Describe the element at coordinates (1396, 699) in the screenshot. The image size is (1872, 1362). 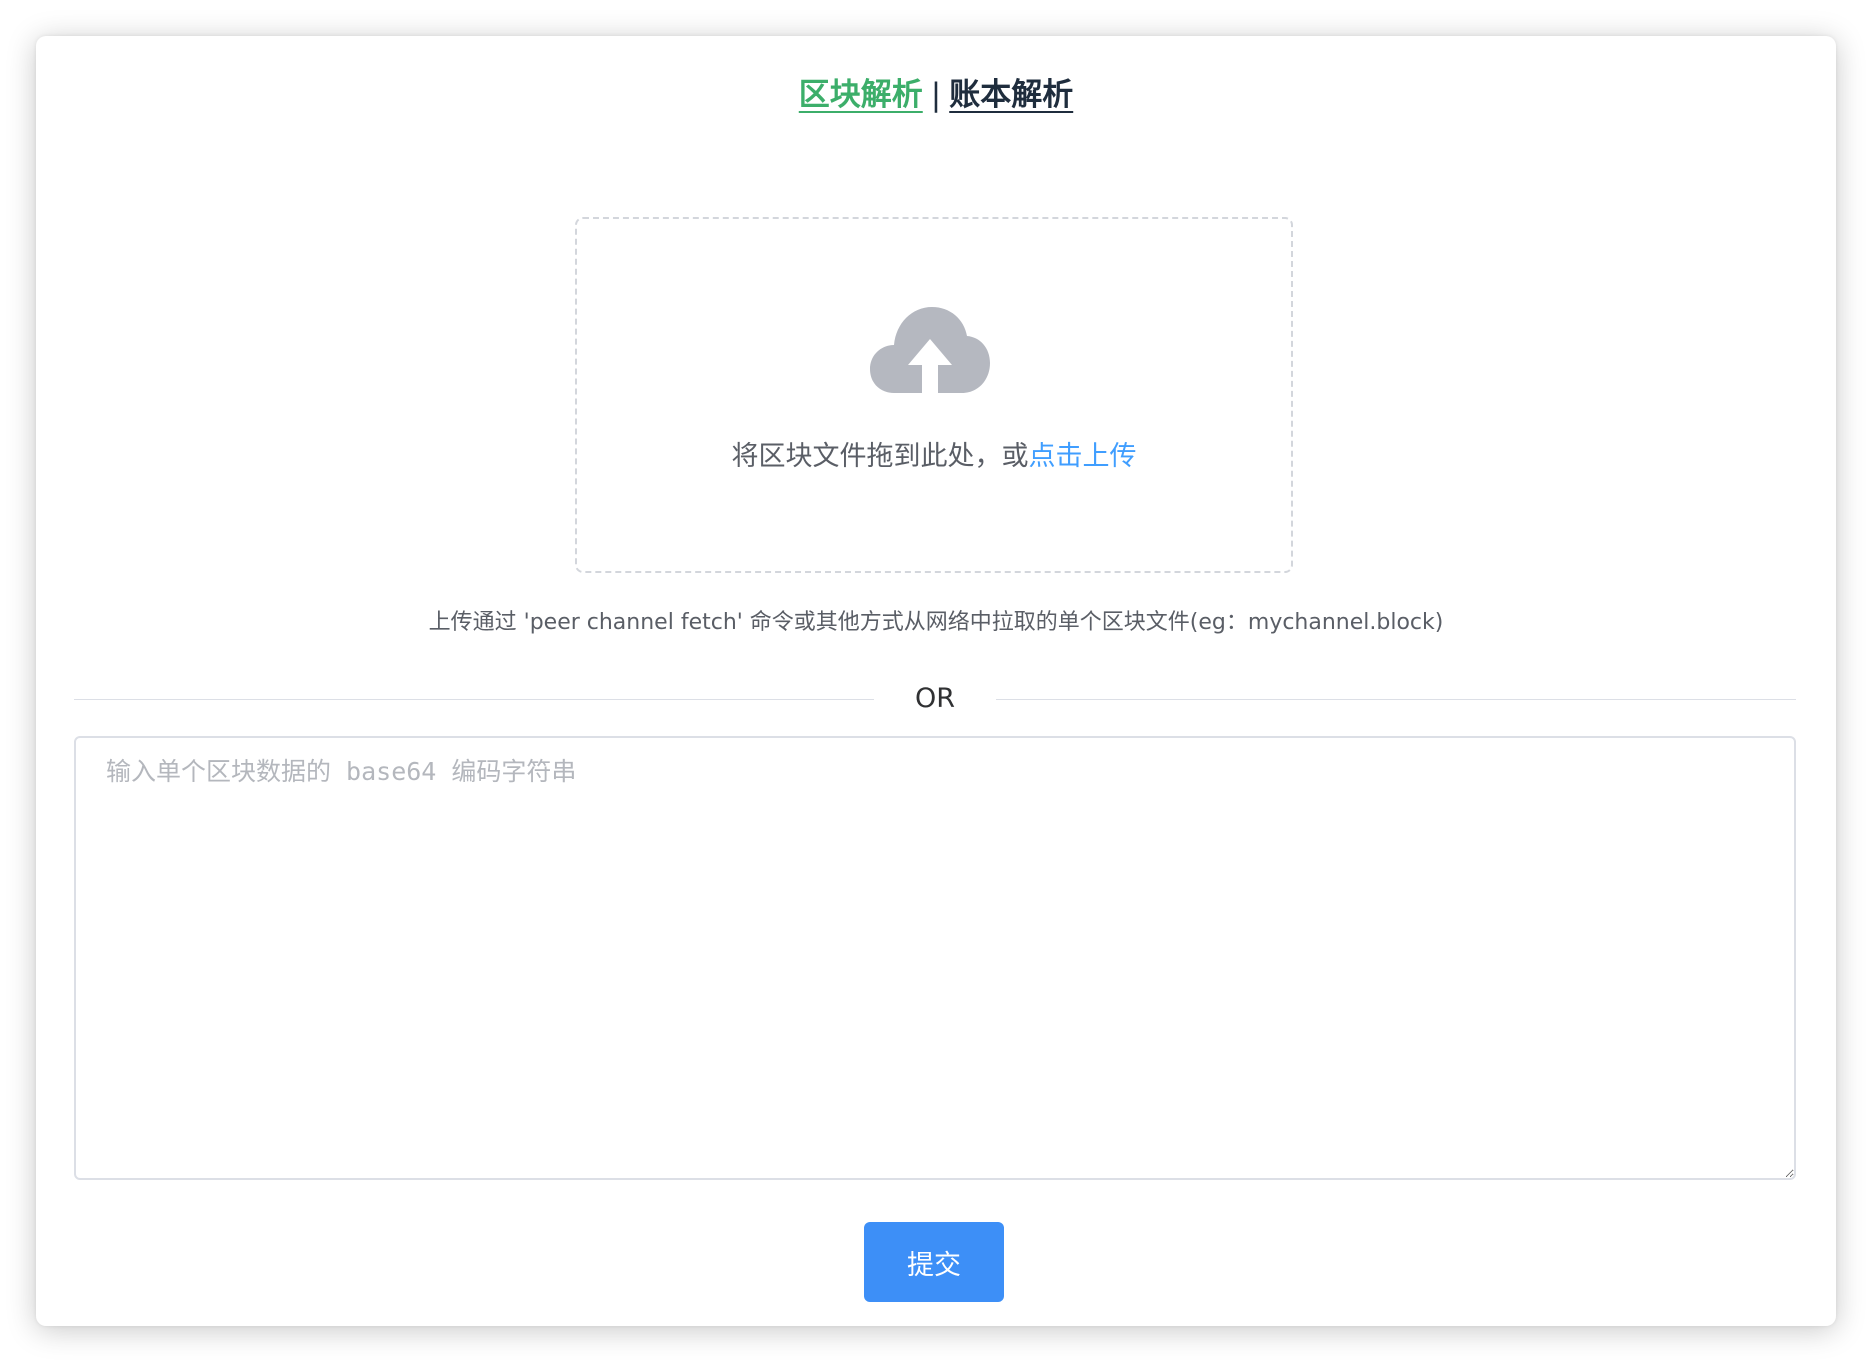
I see `divider-line-right` at that location.